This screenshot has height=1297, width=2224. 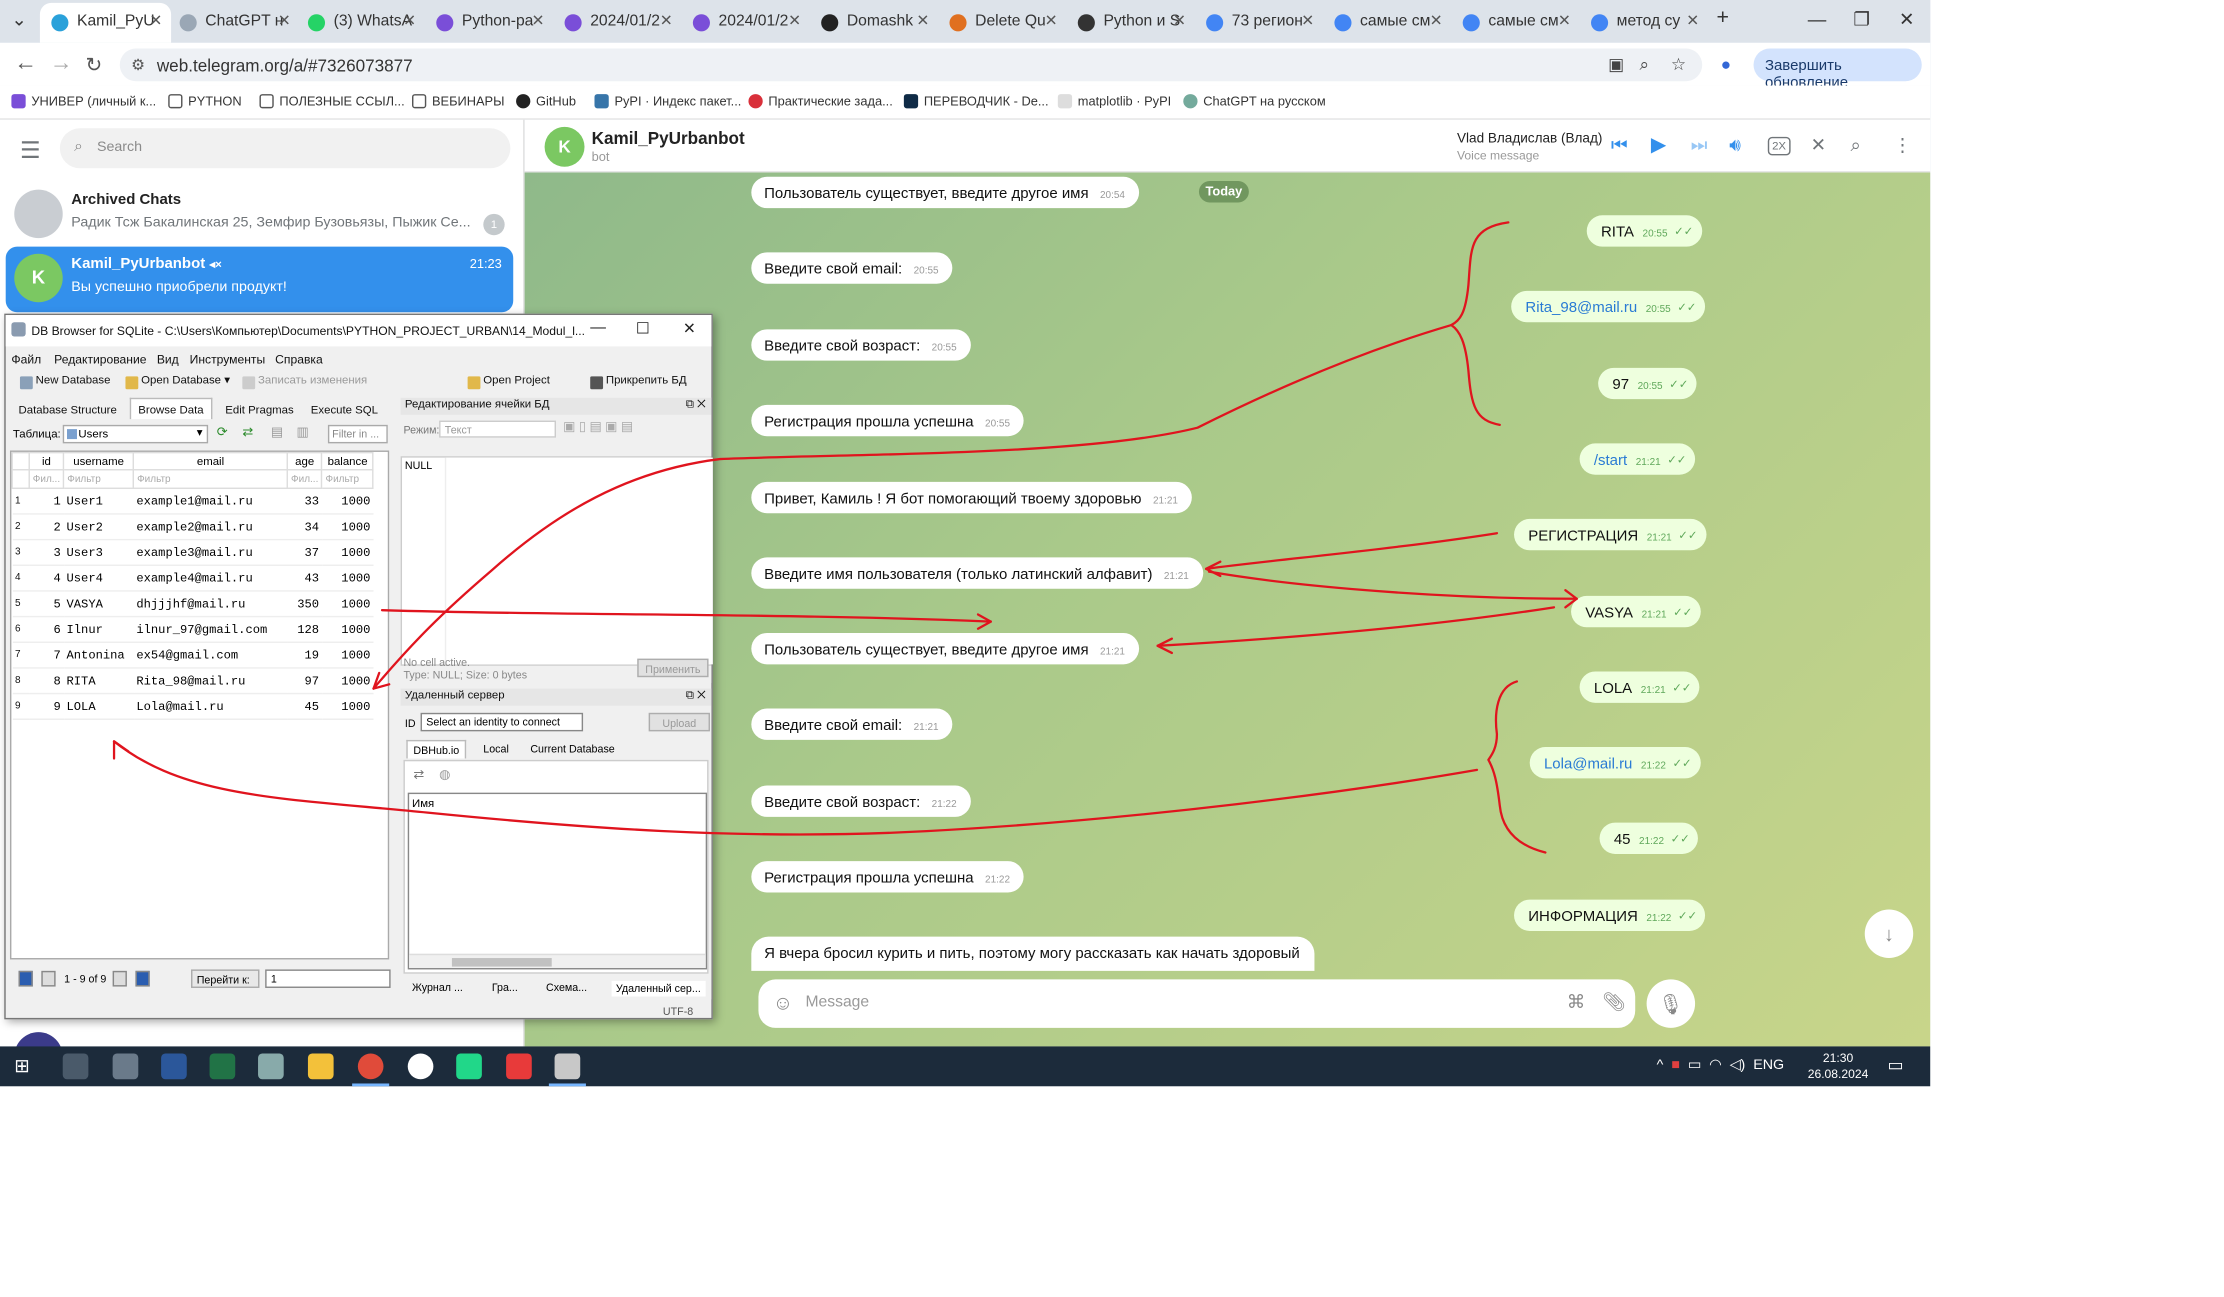 I want to click on cell-age: 45, so click(x=304, y=706).